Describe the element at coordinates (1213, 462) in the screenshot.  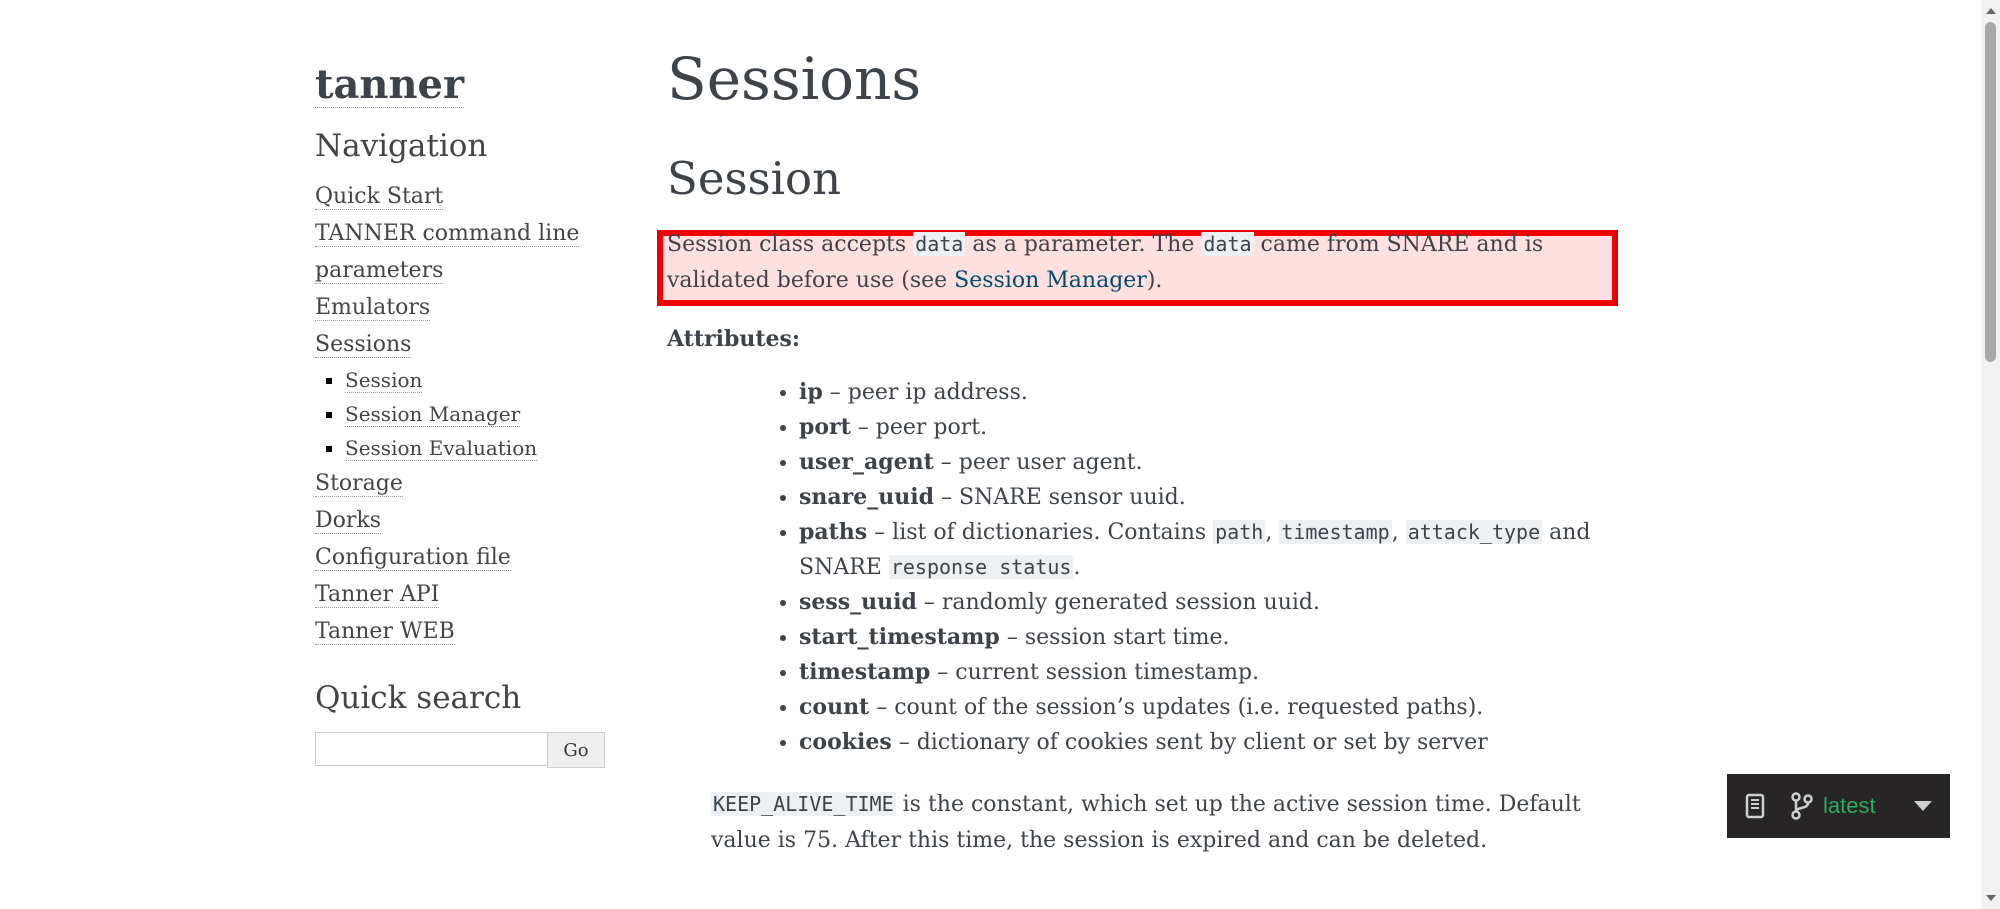
I see `attribute-item: user_agent – peer user agent.` at that location.